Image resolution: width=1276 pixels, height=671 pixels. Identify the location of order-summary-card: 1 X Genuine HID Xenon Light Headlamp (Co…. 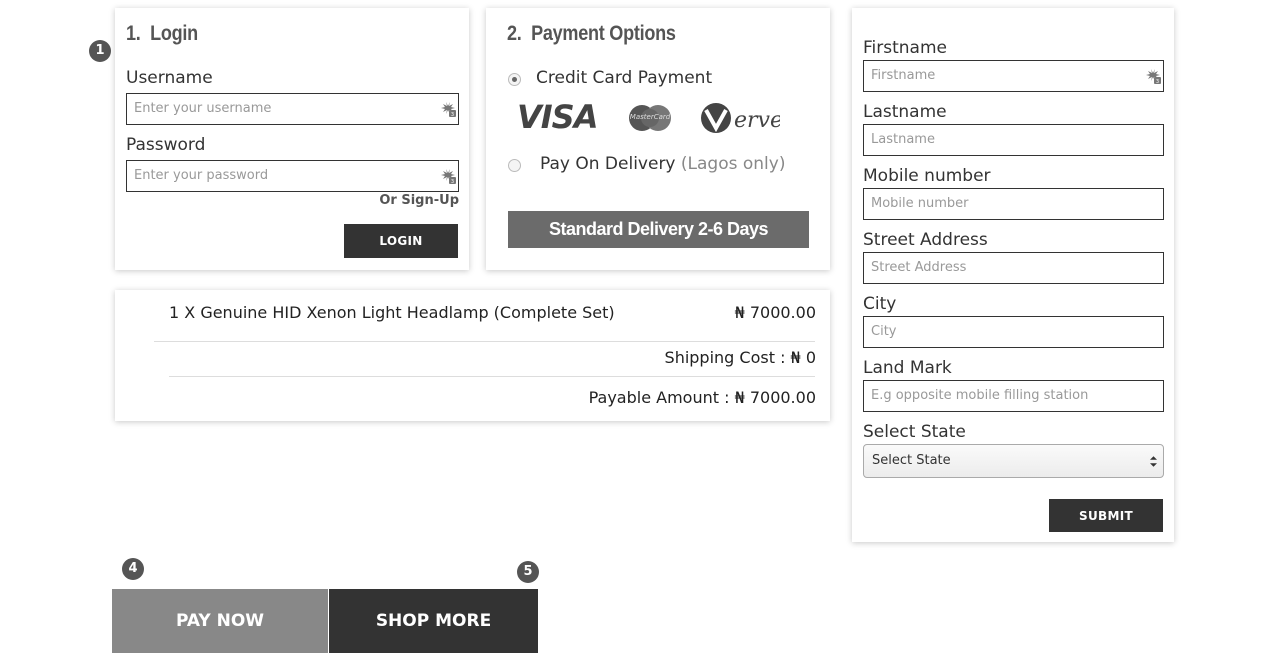
(472, 355).